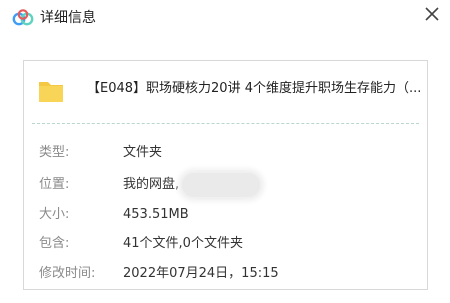 This screenshot has width=450, height=303. Describe the element at coordinates (54, 243) in the screenshot. I see `contains-label: 包含:` at that location.